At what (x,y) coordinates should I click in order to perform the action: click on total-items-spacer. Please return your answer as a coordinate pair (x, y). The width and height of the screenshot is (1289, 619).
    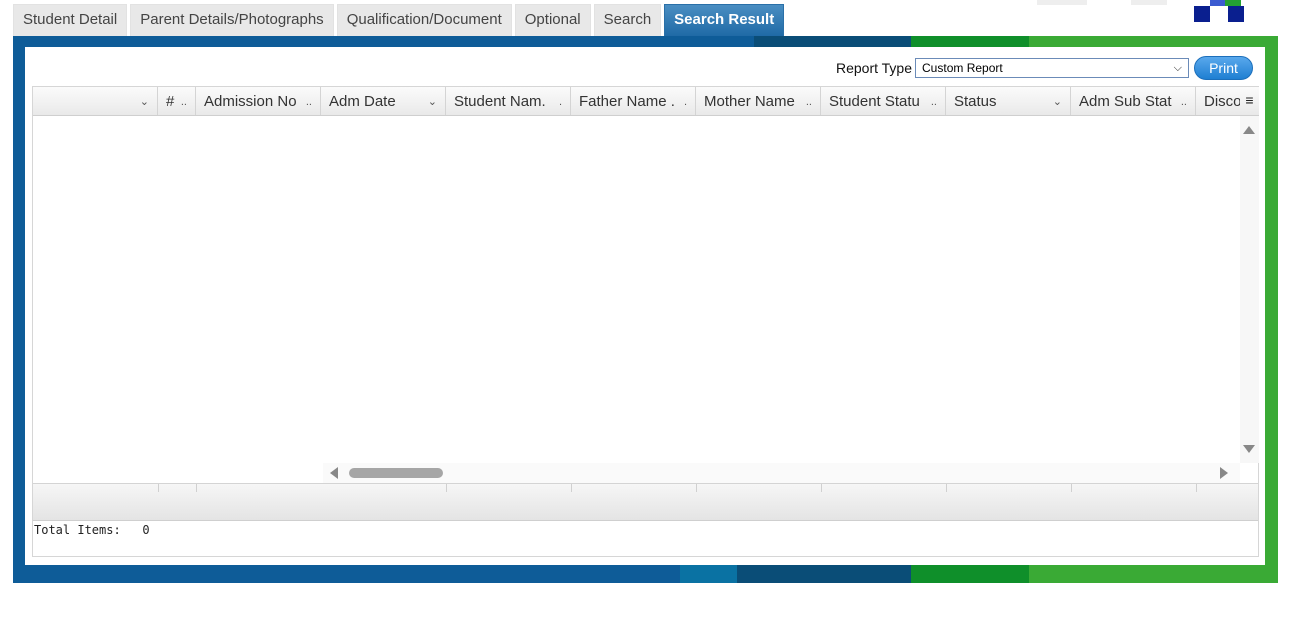
    Looking at the image, I should click on (131, 530).